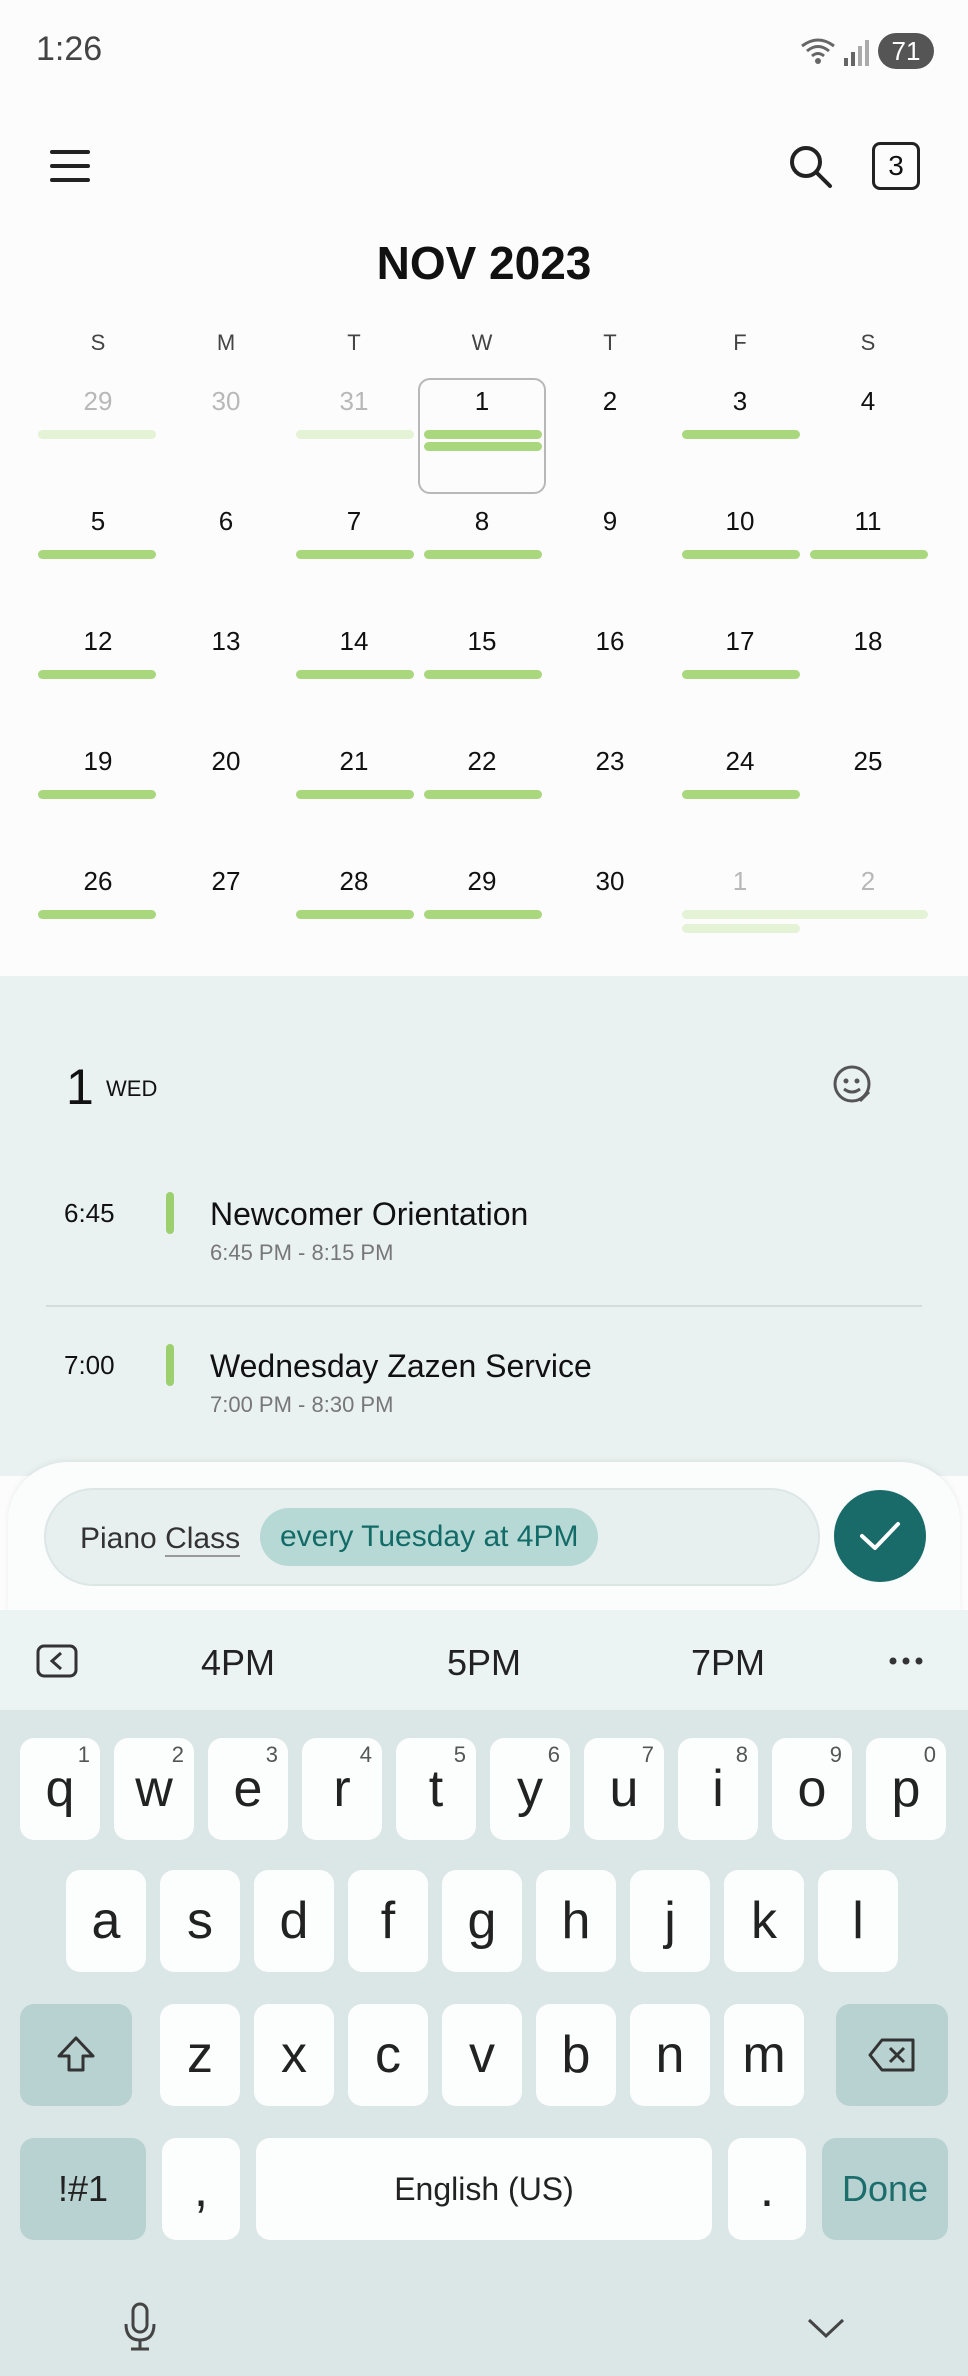 This screenshot has width=968, height=2376. Describe the element at coordinates (852, 1084) in the screenshot. I see `sticker-icon` at that location.